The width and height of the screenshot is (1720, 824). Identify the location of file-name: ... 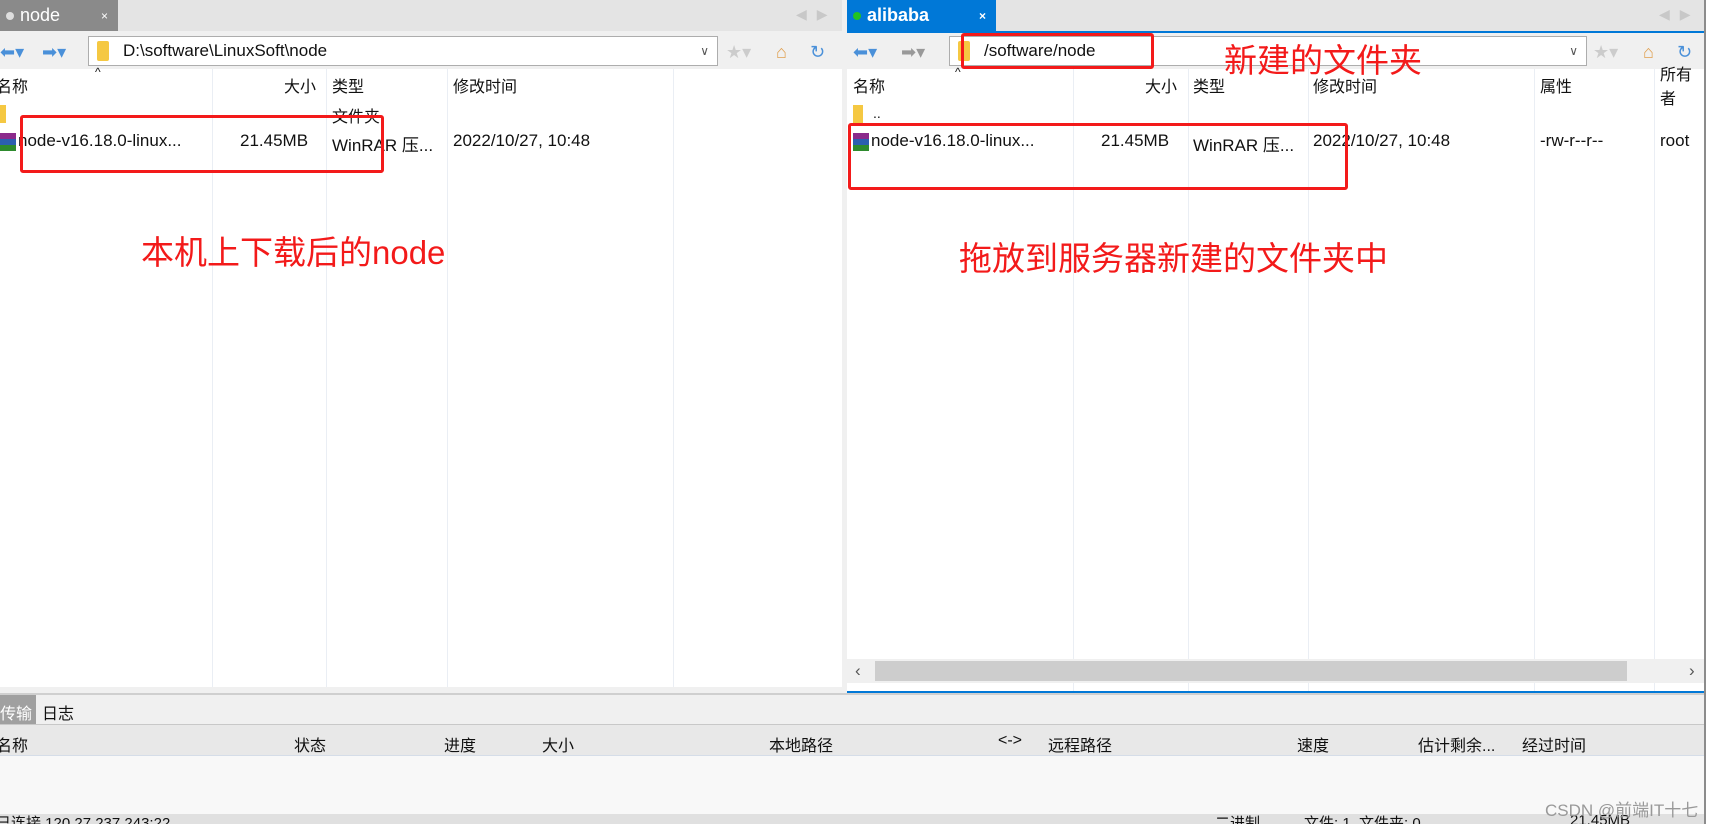
(877, 113).